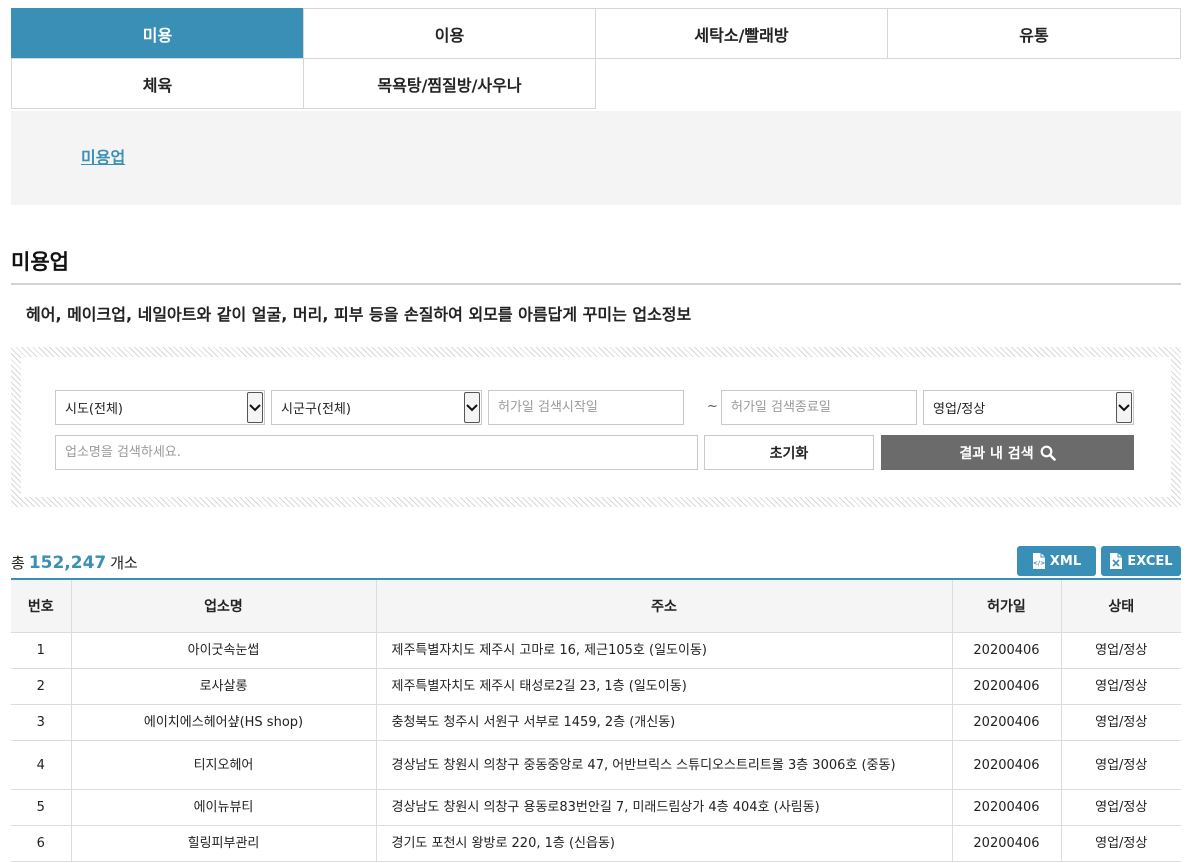 The image size is (1191, 863). I want to click on tab-sports: 체육, so click(157, 83).